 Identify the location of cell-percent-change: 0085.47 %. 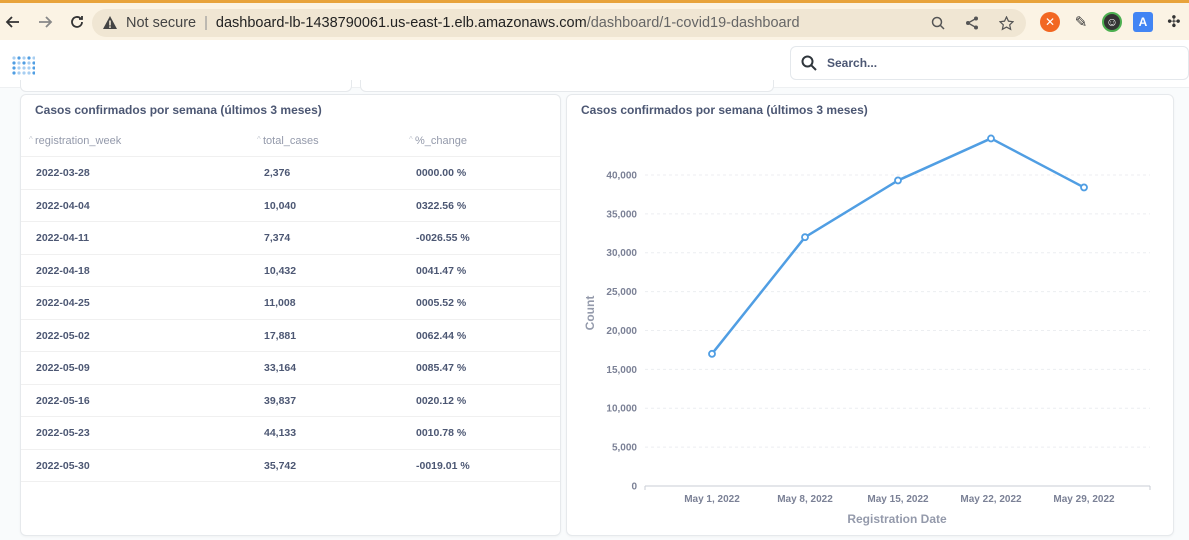
(441, 368).